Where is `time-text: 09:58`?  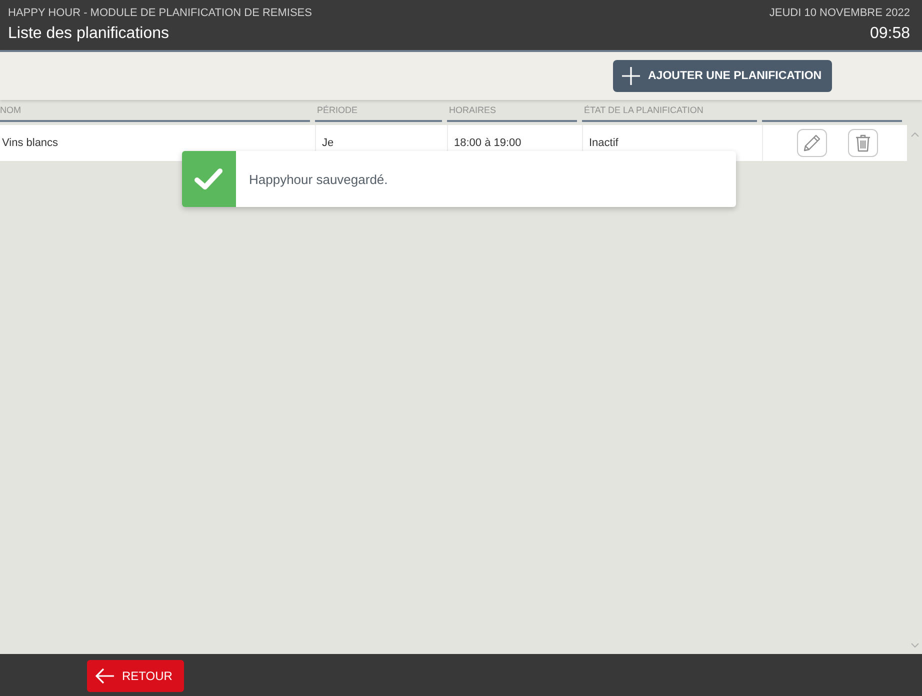
time-text: 09:58 is located at coordinates (890, 33).